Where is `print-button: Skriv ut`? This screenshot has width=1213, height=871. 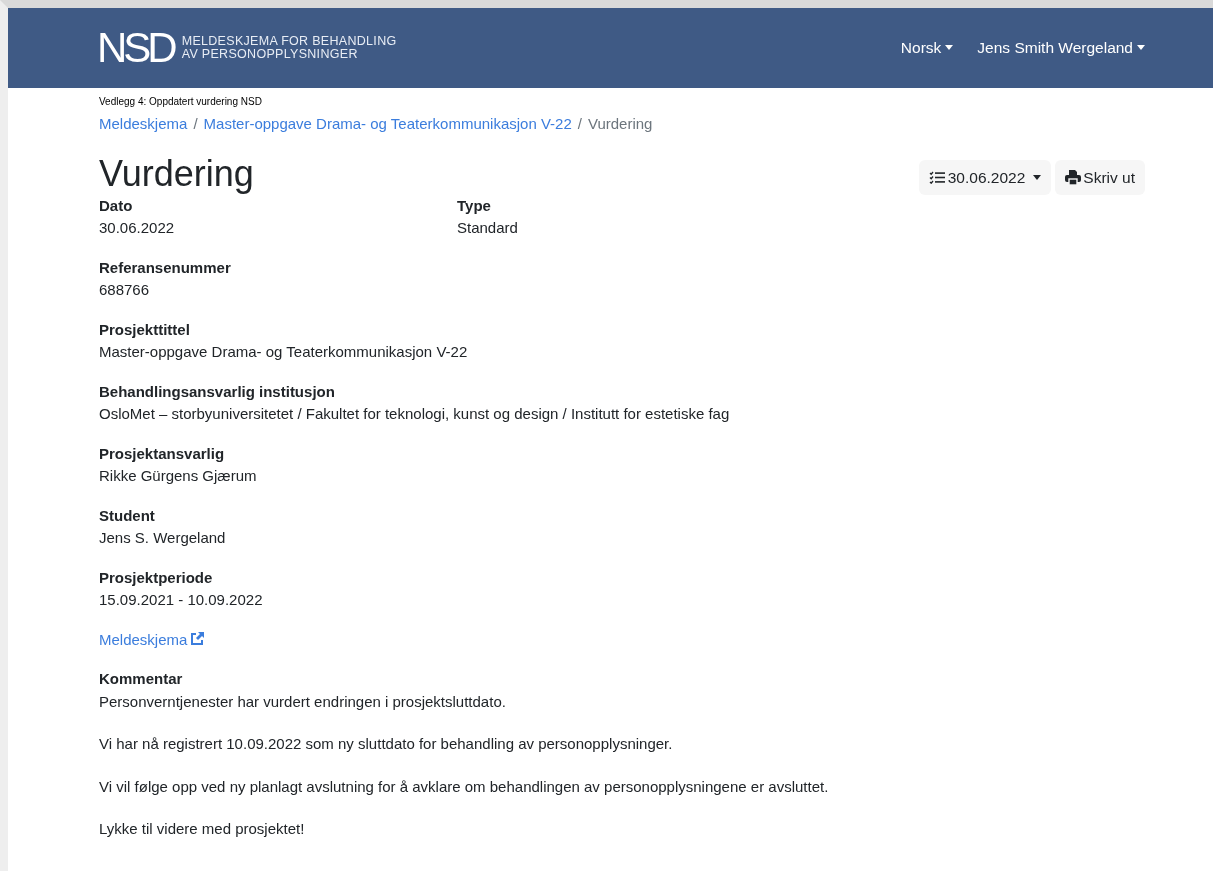 print-button: Skriv ut is located at coordinates (1100, 177).